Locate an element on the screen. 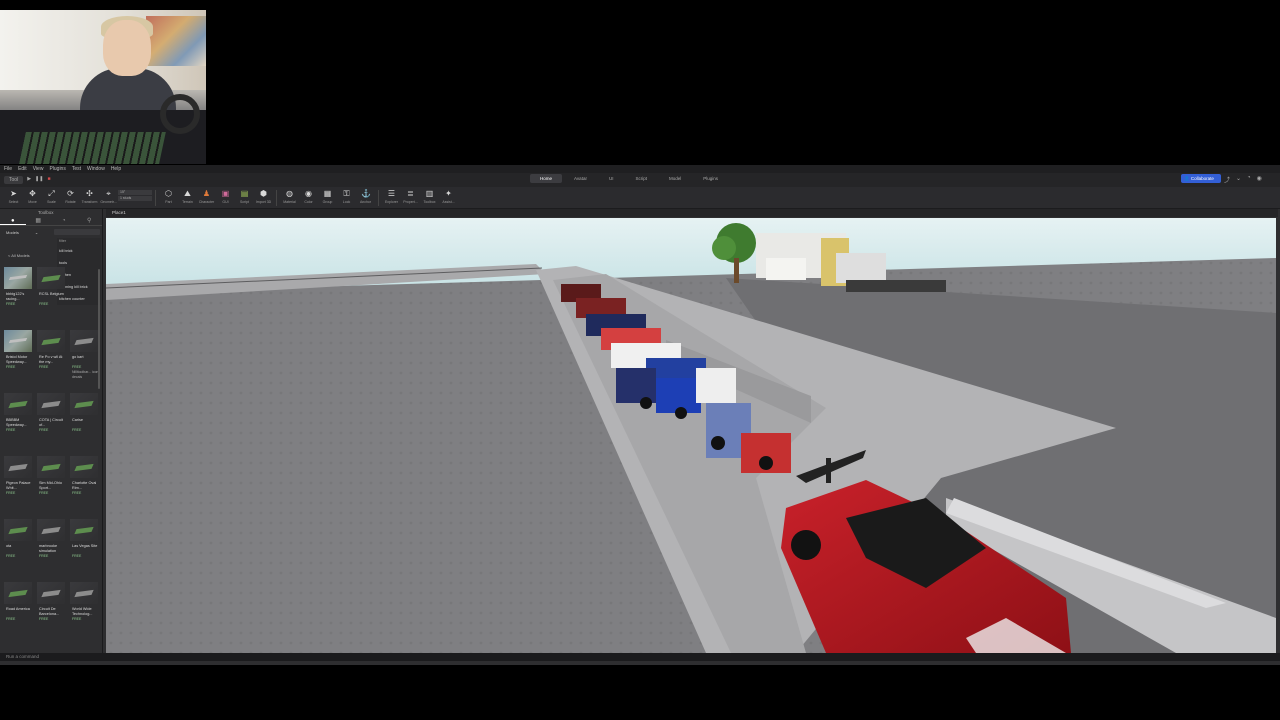  tool-import-3d: ⬢ Import 3D is located at coordinates (263, 197).